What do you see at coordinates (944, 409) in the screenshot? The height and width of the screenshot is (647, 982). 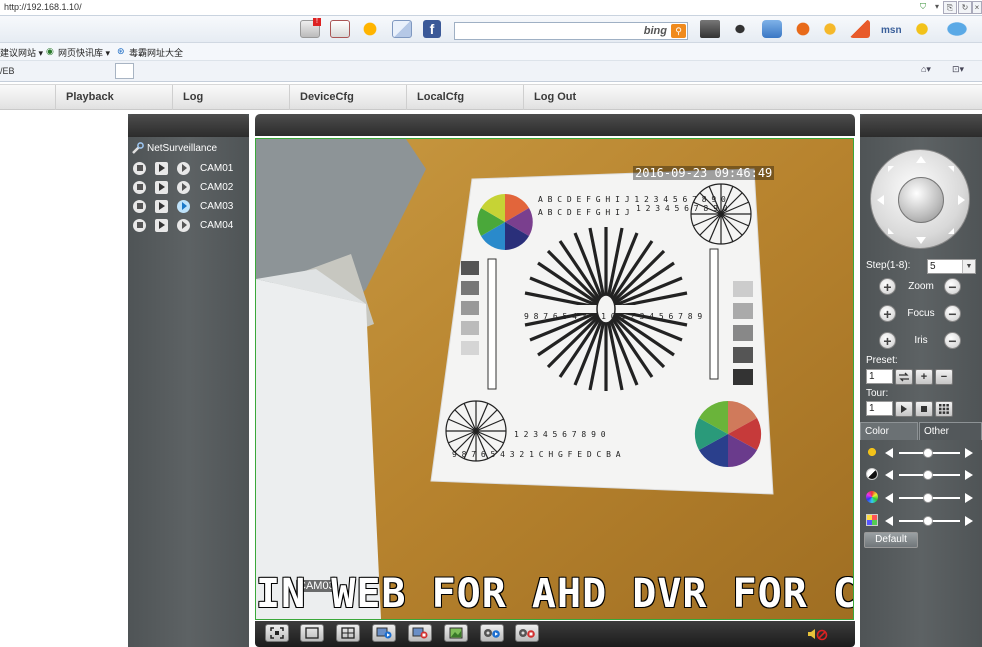 I see `tour-grid-icon` at bounding box center [944, 409].